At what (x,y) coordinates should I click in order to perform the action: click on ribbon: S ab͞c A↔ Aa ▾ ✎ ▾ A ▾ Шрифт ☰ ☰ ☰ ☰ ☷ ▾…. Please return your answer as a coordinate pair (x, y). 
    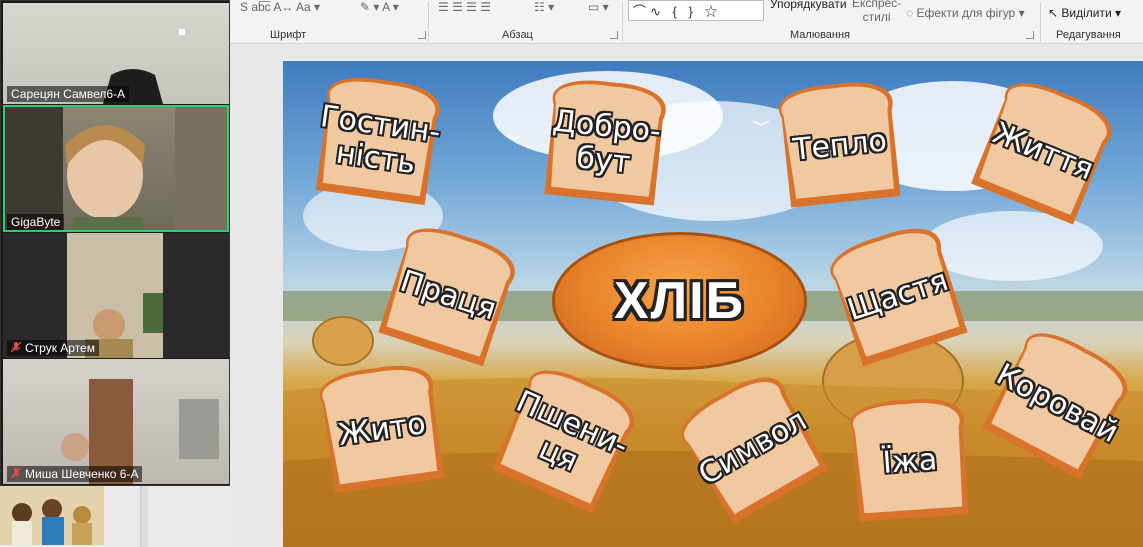
    Looking at the image, I should click on (686, 22).